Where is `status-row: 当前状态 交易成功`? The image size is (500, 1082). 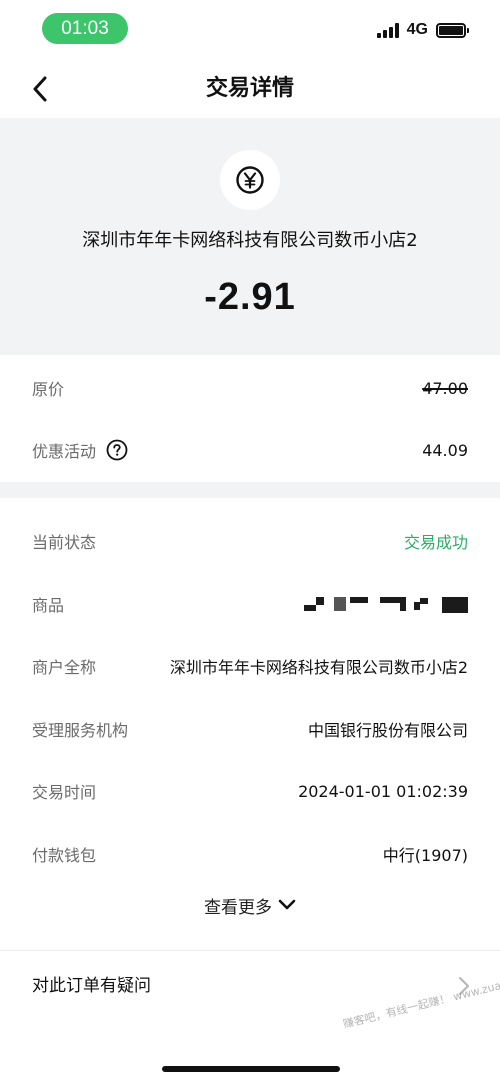
status-row: 当前状态 交易成功 is located at coordinates (250, 541).